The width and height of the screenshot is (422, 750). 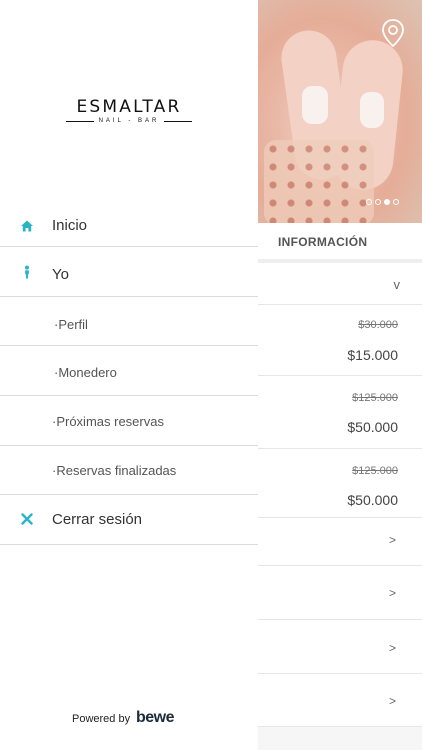 I want to click on close-icon, so click(x=27, y=519).